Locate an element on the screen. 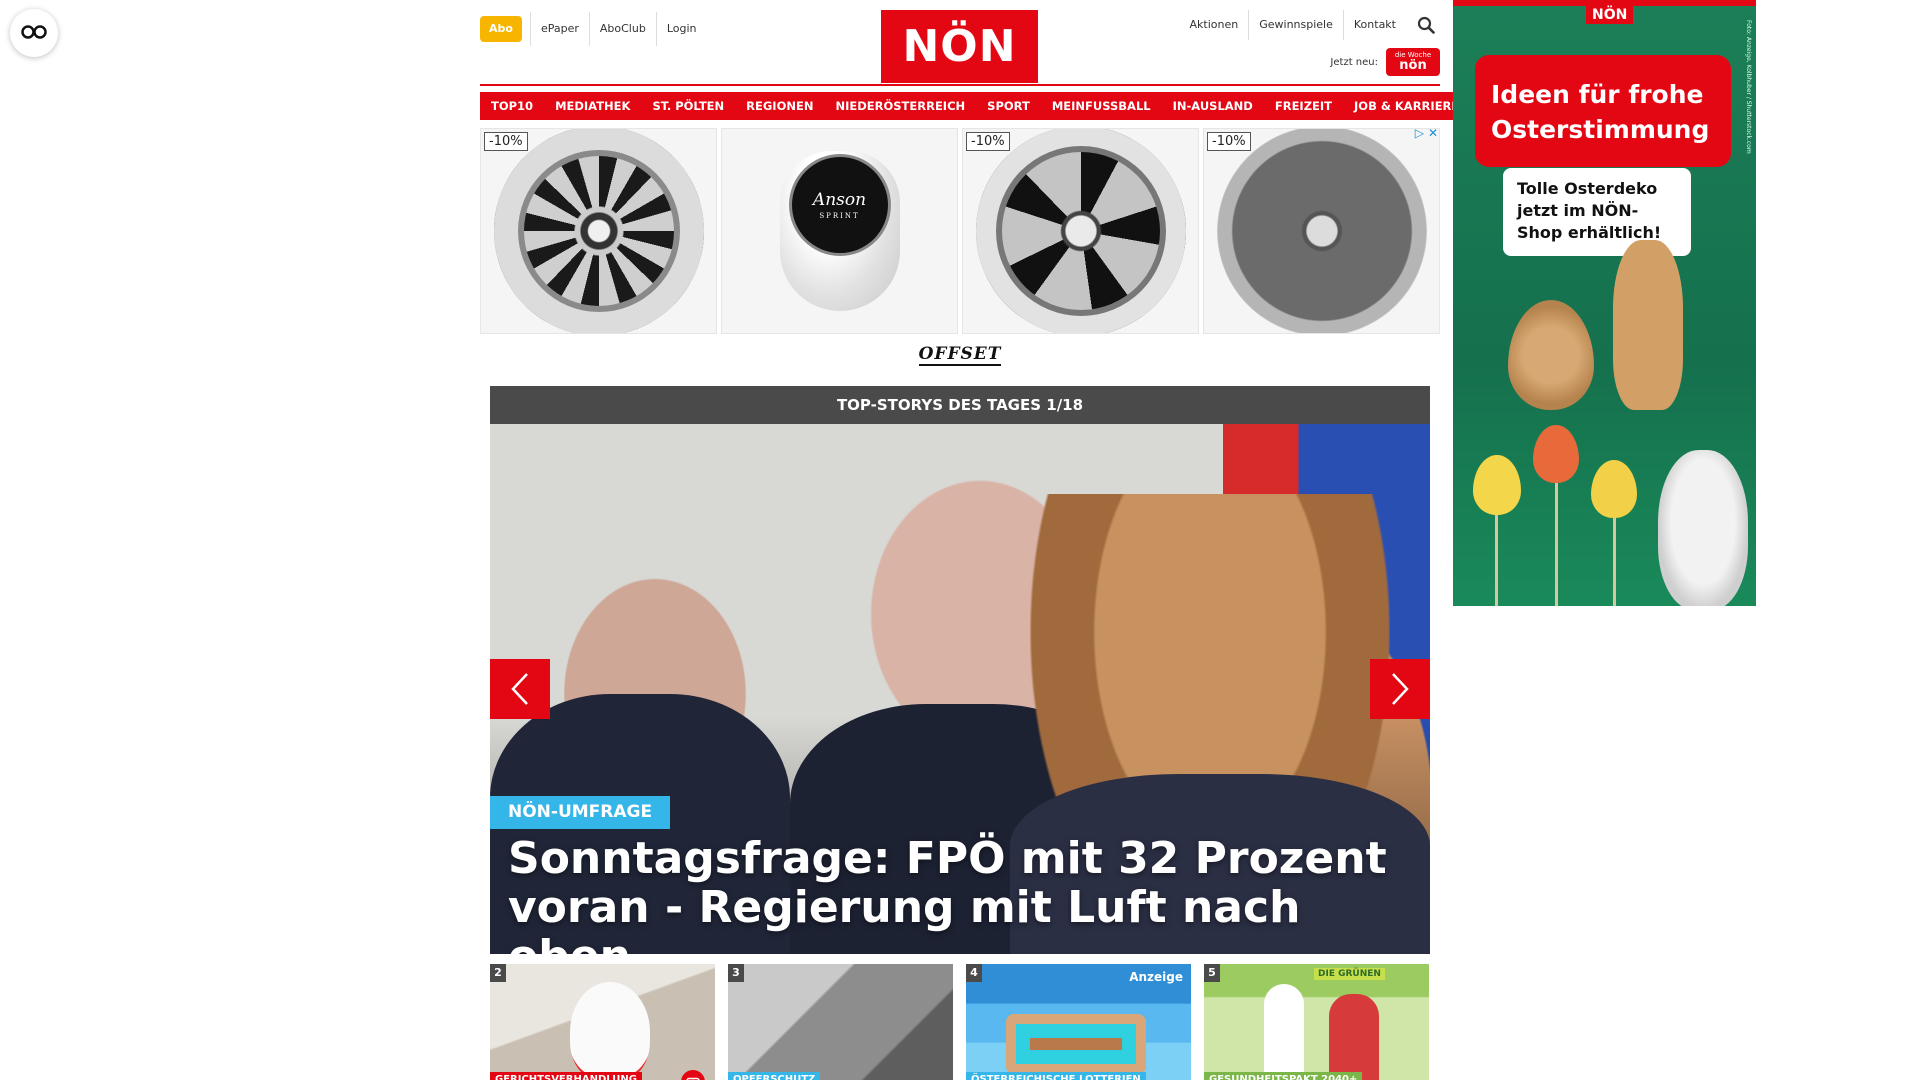  bunny-figure-image is located at coordinates (1648, 325).